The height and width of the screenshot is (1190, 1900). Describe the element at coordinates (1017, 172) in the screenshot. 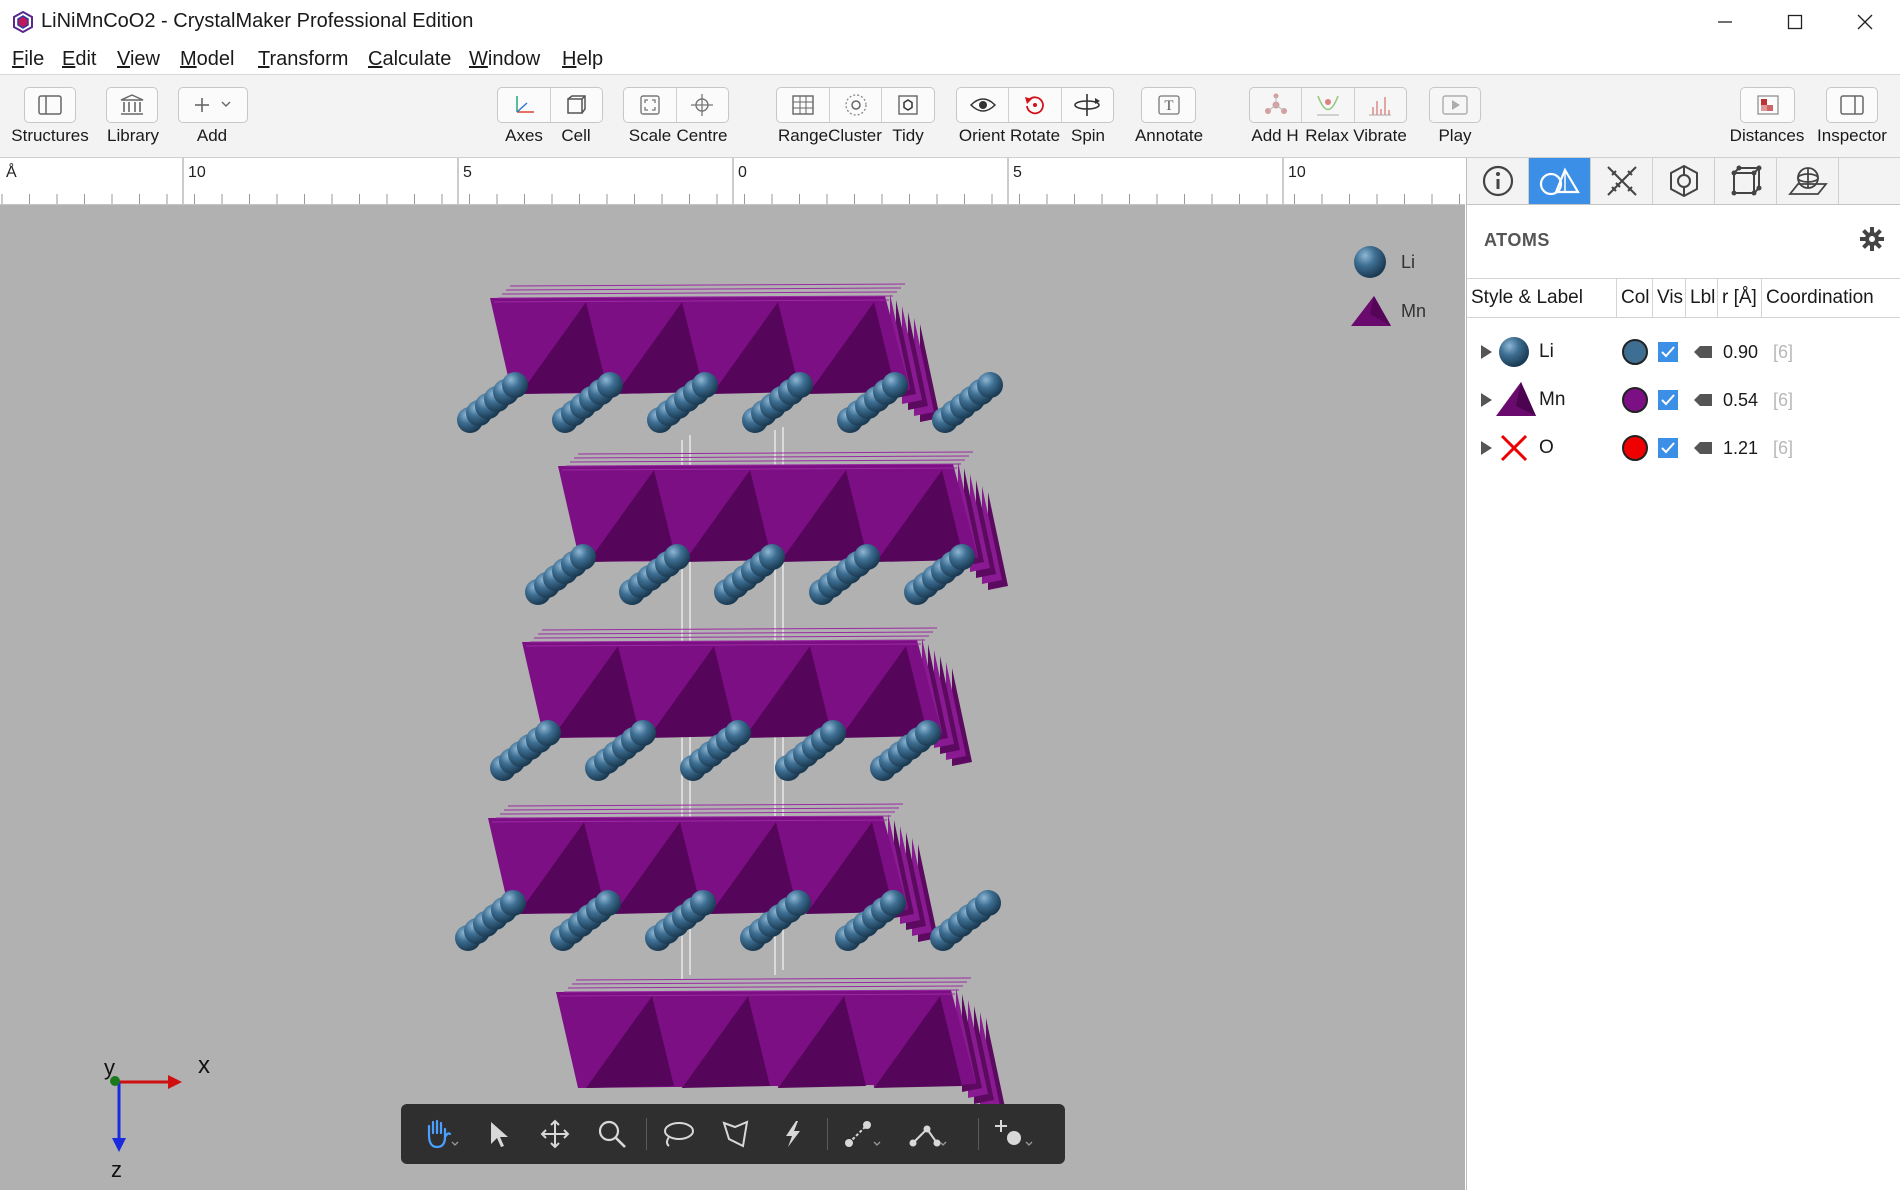

I see `ruler-label-5-right: 5` at that location.